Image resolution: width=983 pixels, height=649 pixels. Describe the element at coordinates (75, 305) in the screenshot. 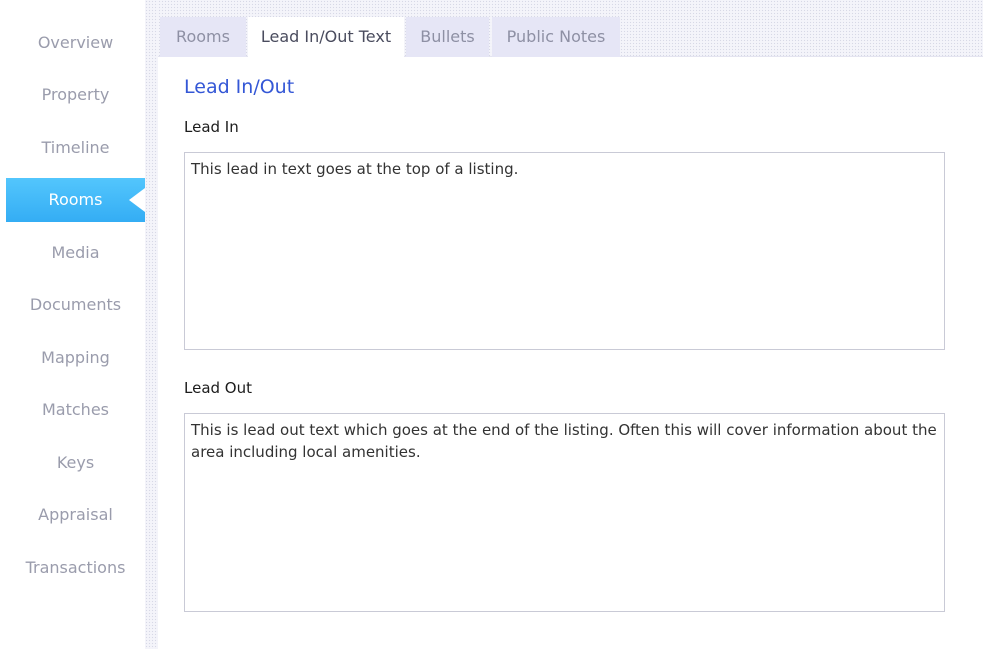

I see `sidebar-item-documents: Documents` at that location.